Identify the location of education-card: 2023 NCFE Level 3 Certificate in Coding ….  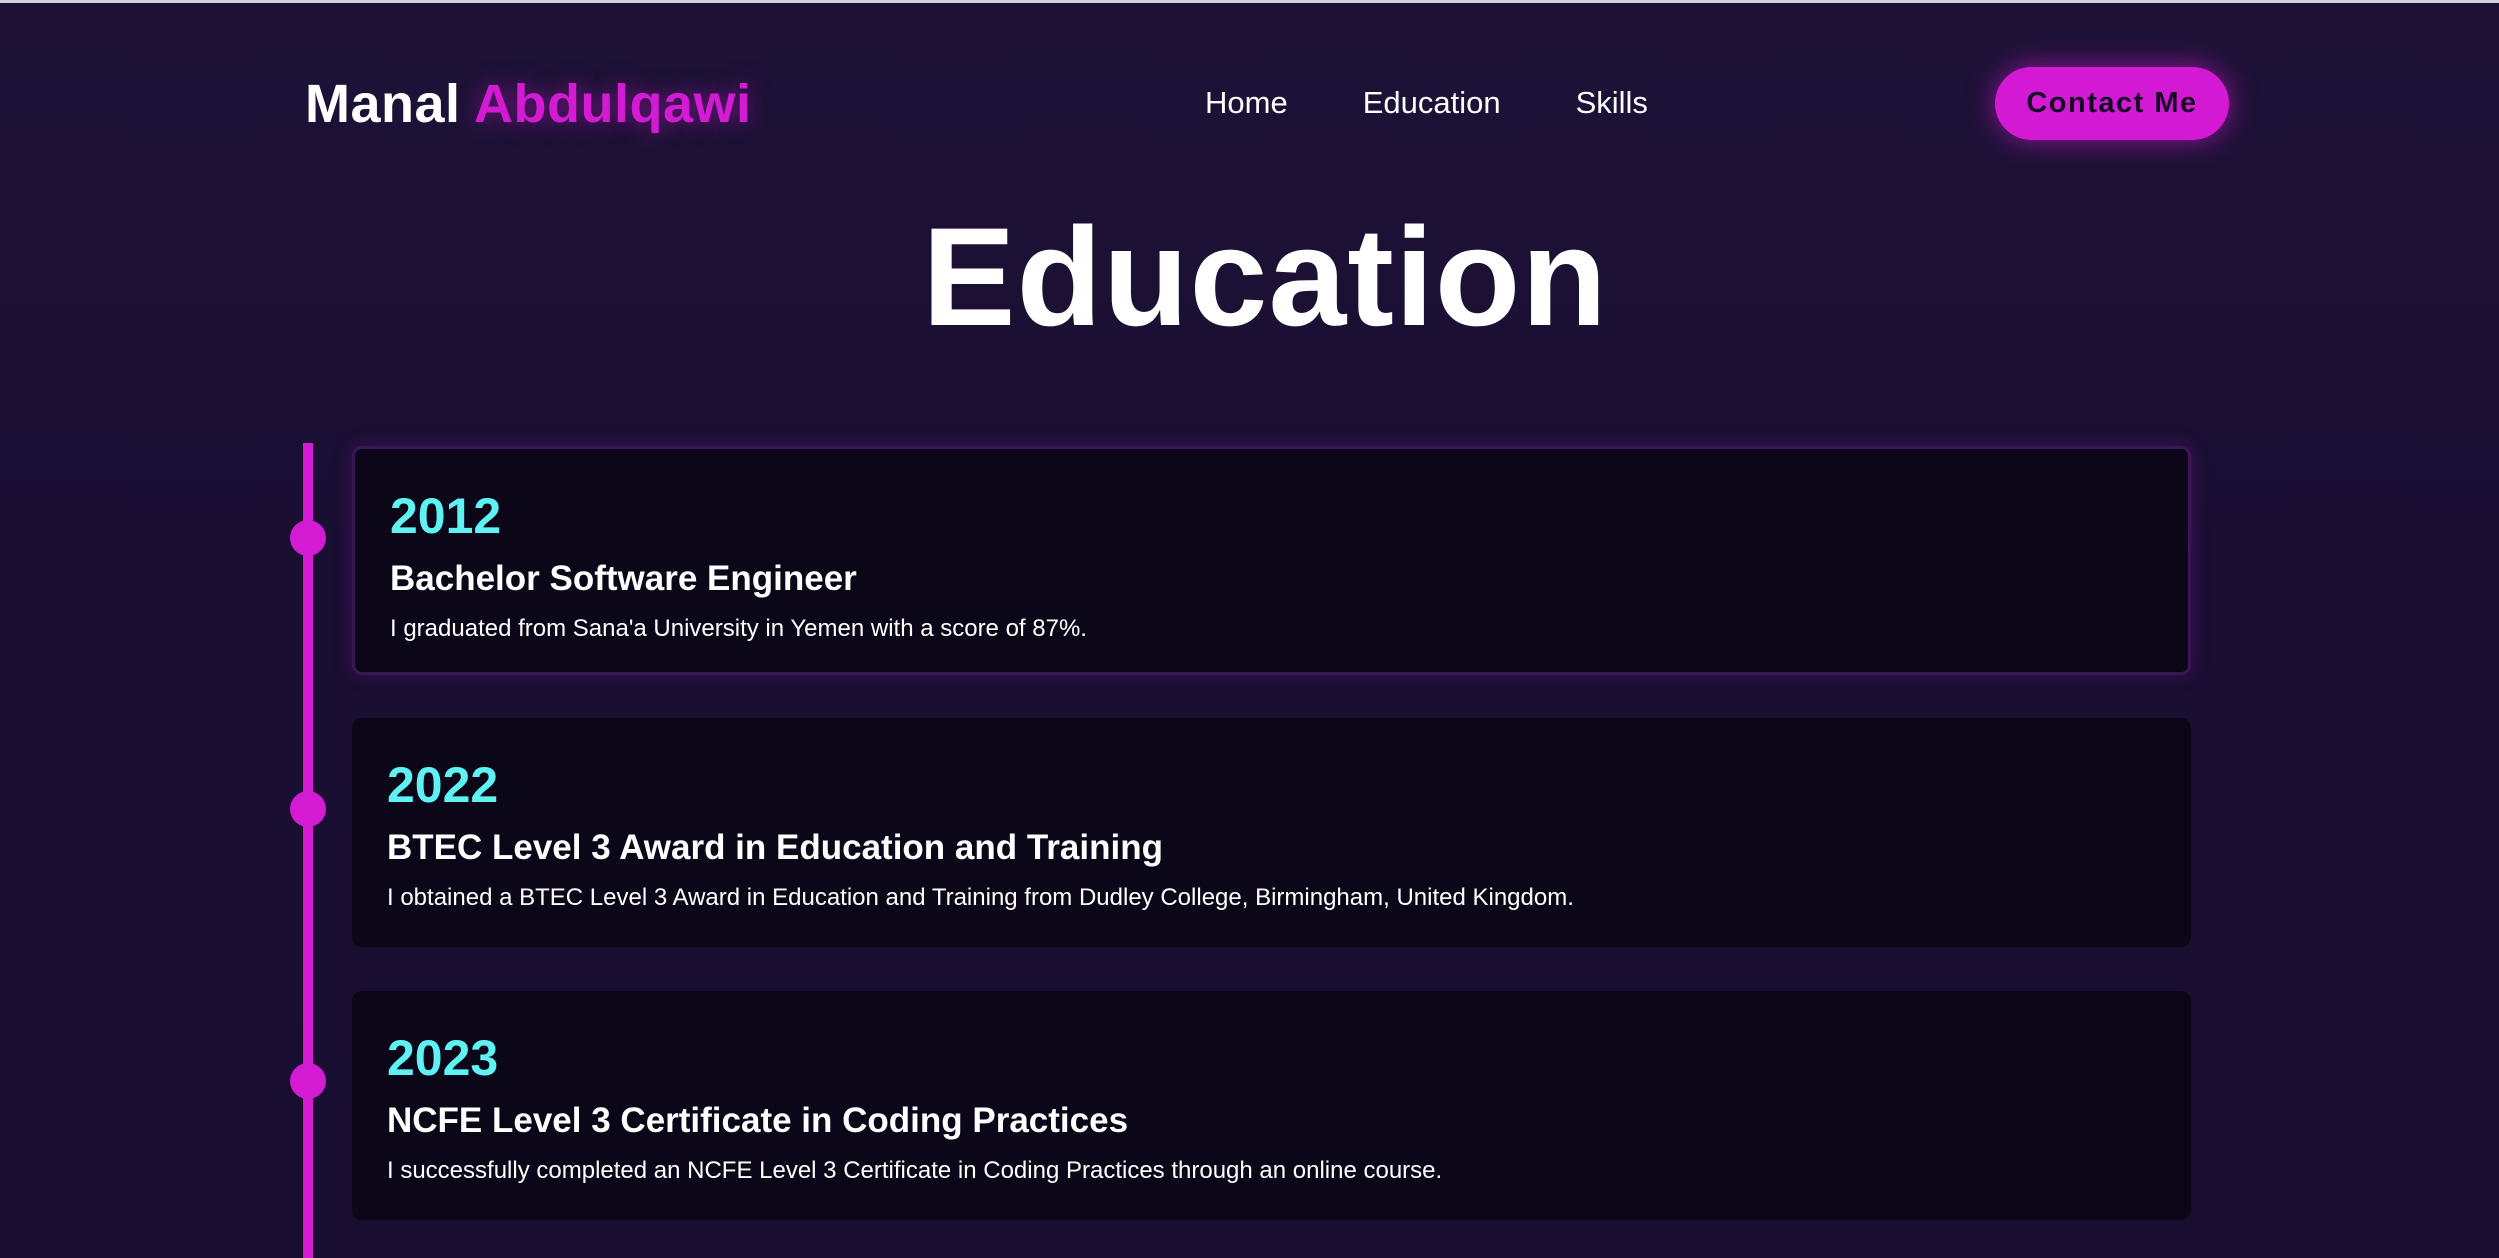
(1271, 1105).